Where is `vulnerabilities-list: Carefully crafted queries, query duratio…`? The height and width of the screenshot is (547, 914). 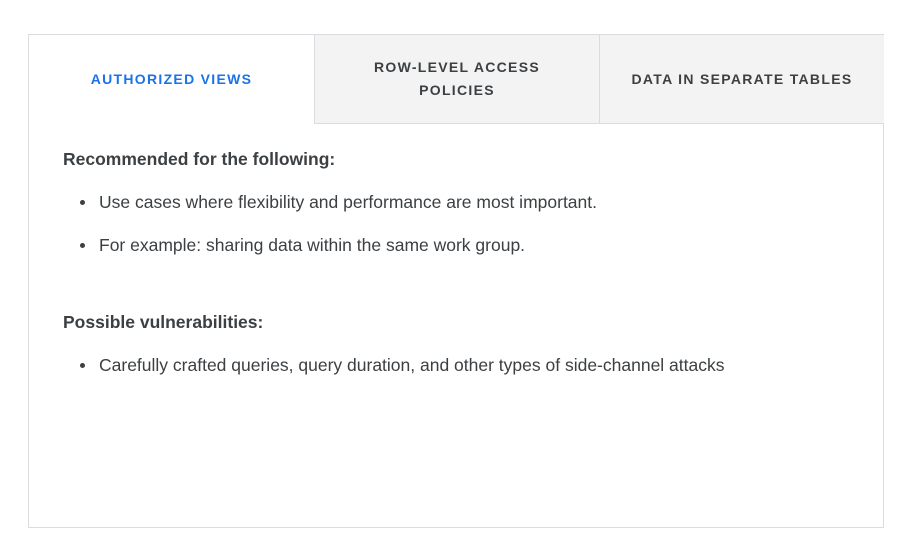 vulnerabilities-list: Carefully crafted queries, query duratio… is located at coordinates (463, 365).